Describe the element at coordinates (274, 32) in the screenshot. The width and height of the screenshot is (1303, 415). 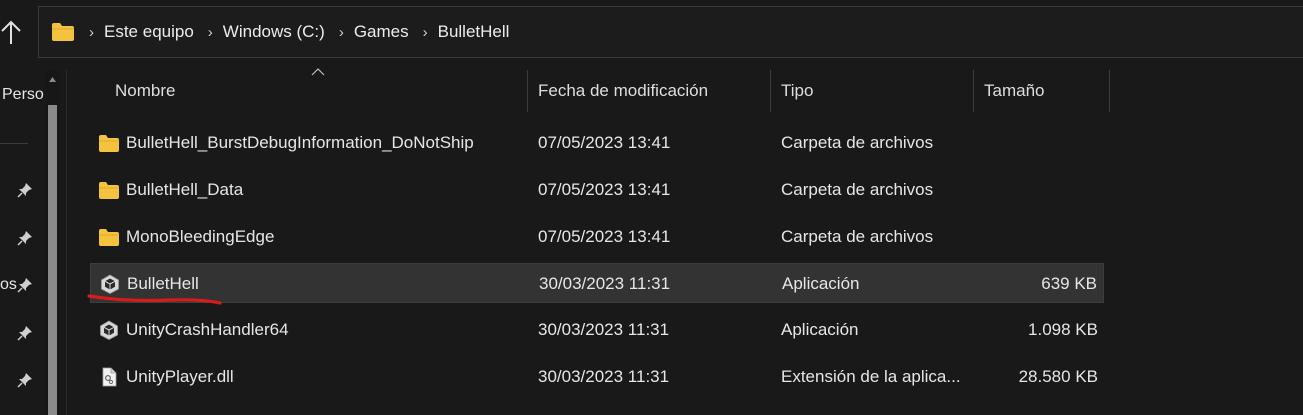
I see `breadcrumb-windows-c: Windows (C:)` at that location.